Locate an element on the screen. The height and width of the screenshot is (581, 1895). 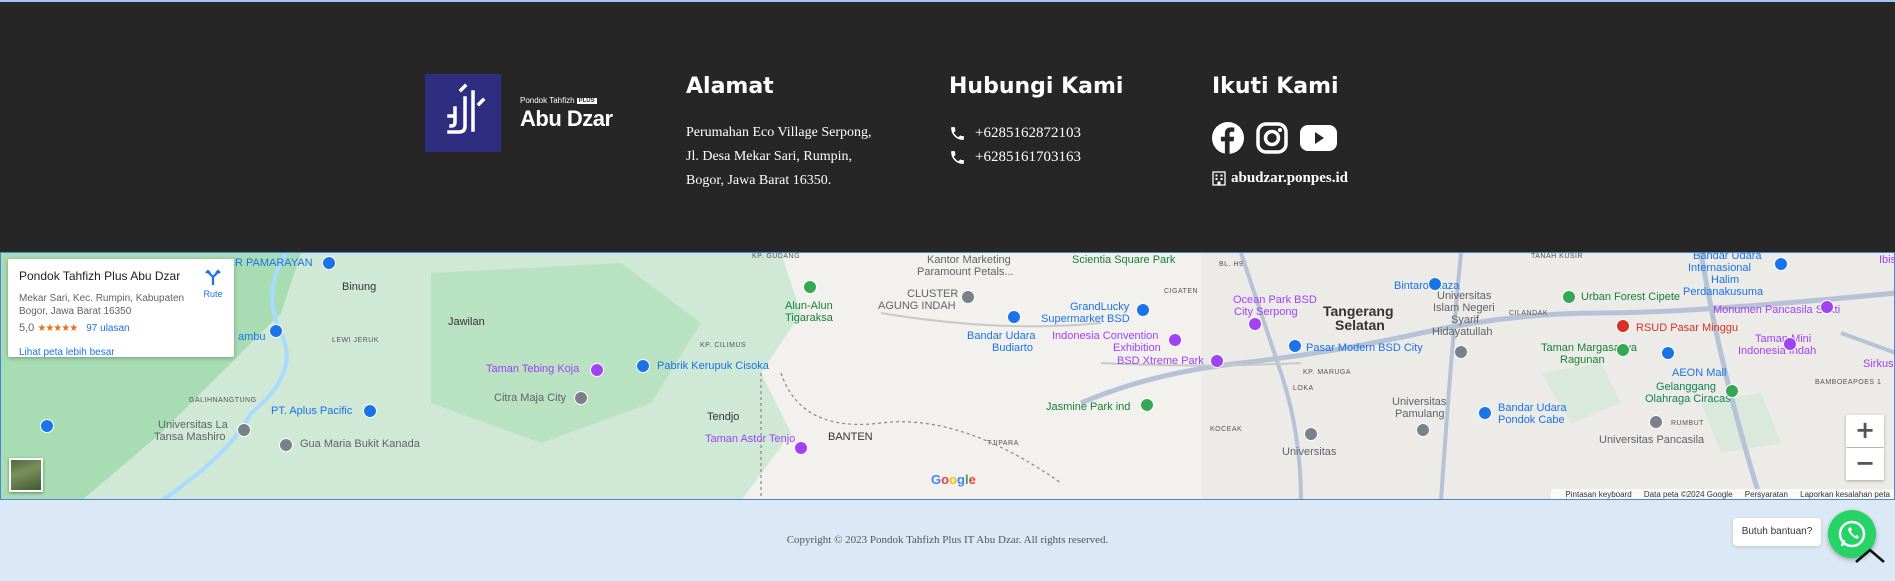
map-label: R PAMARAYAN is located at coordinates (274, 263).